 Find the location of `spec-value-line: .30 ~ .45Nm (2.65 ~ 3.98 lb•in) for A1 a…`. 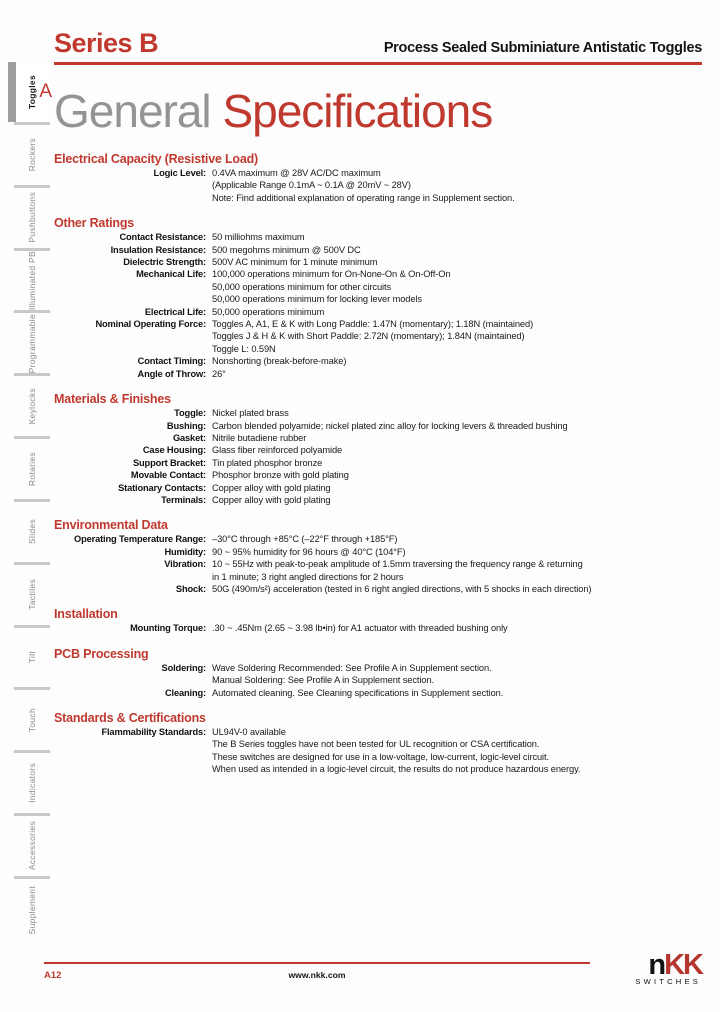

spec-value-line: .30 ~ .45Nm (2.65 ~ 3.98 lb•in) for A1 a… is located at coordinates (360, 628).